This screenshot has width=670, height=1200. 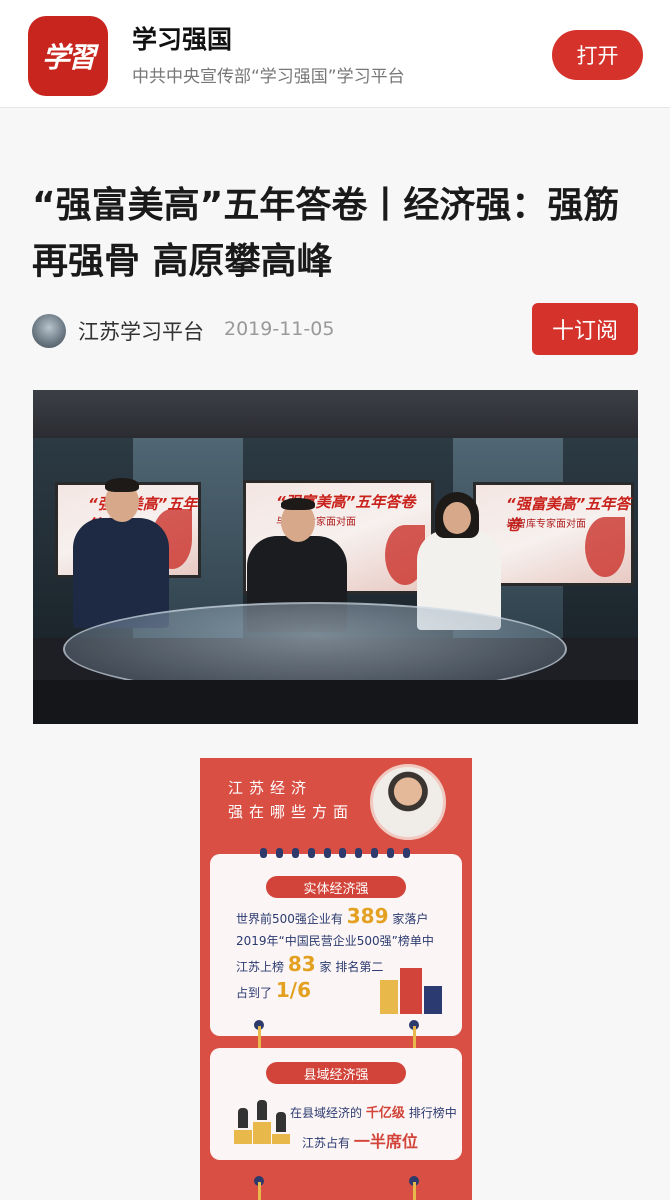 What do you see at coordinates (270, 788) in the screenshot?
I see `infographic-header-line1: 江苏经济` at bounding box center [270, 788].